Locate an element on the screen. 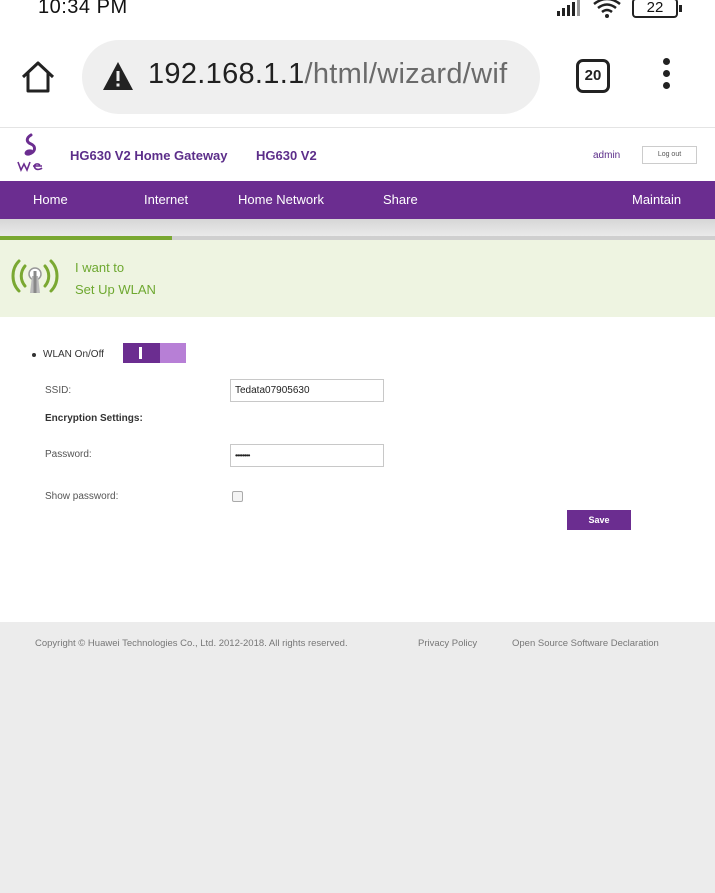  nav-item-home: Home is located at coordinates (50, 200).